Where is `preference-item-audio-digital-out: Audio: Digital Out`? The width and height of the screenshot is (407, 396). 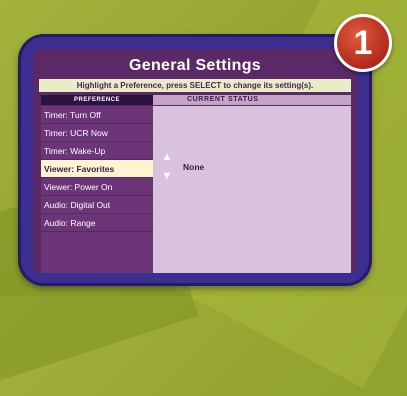
preference-item-audio-digital-out: Audio: Digital Out is located at coordinates (97, 205).